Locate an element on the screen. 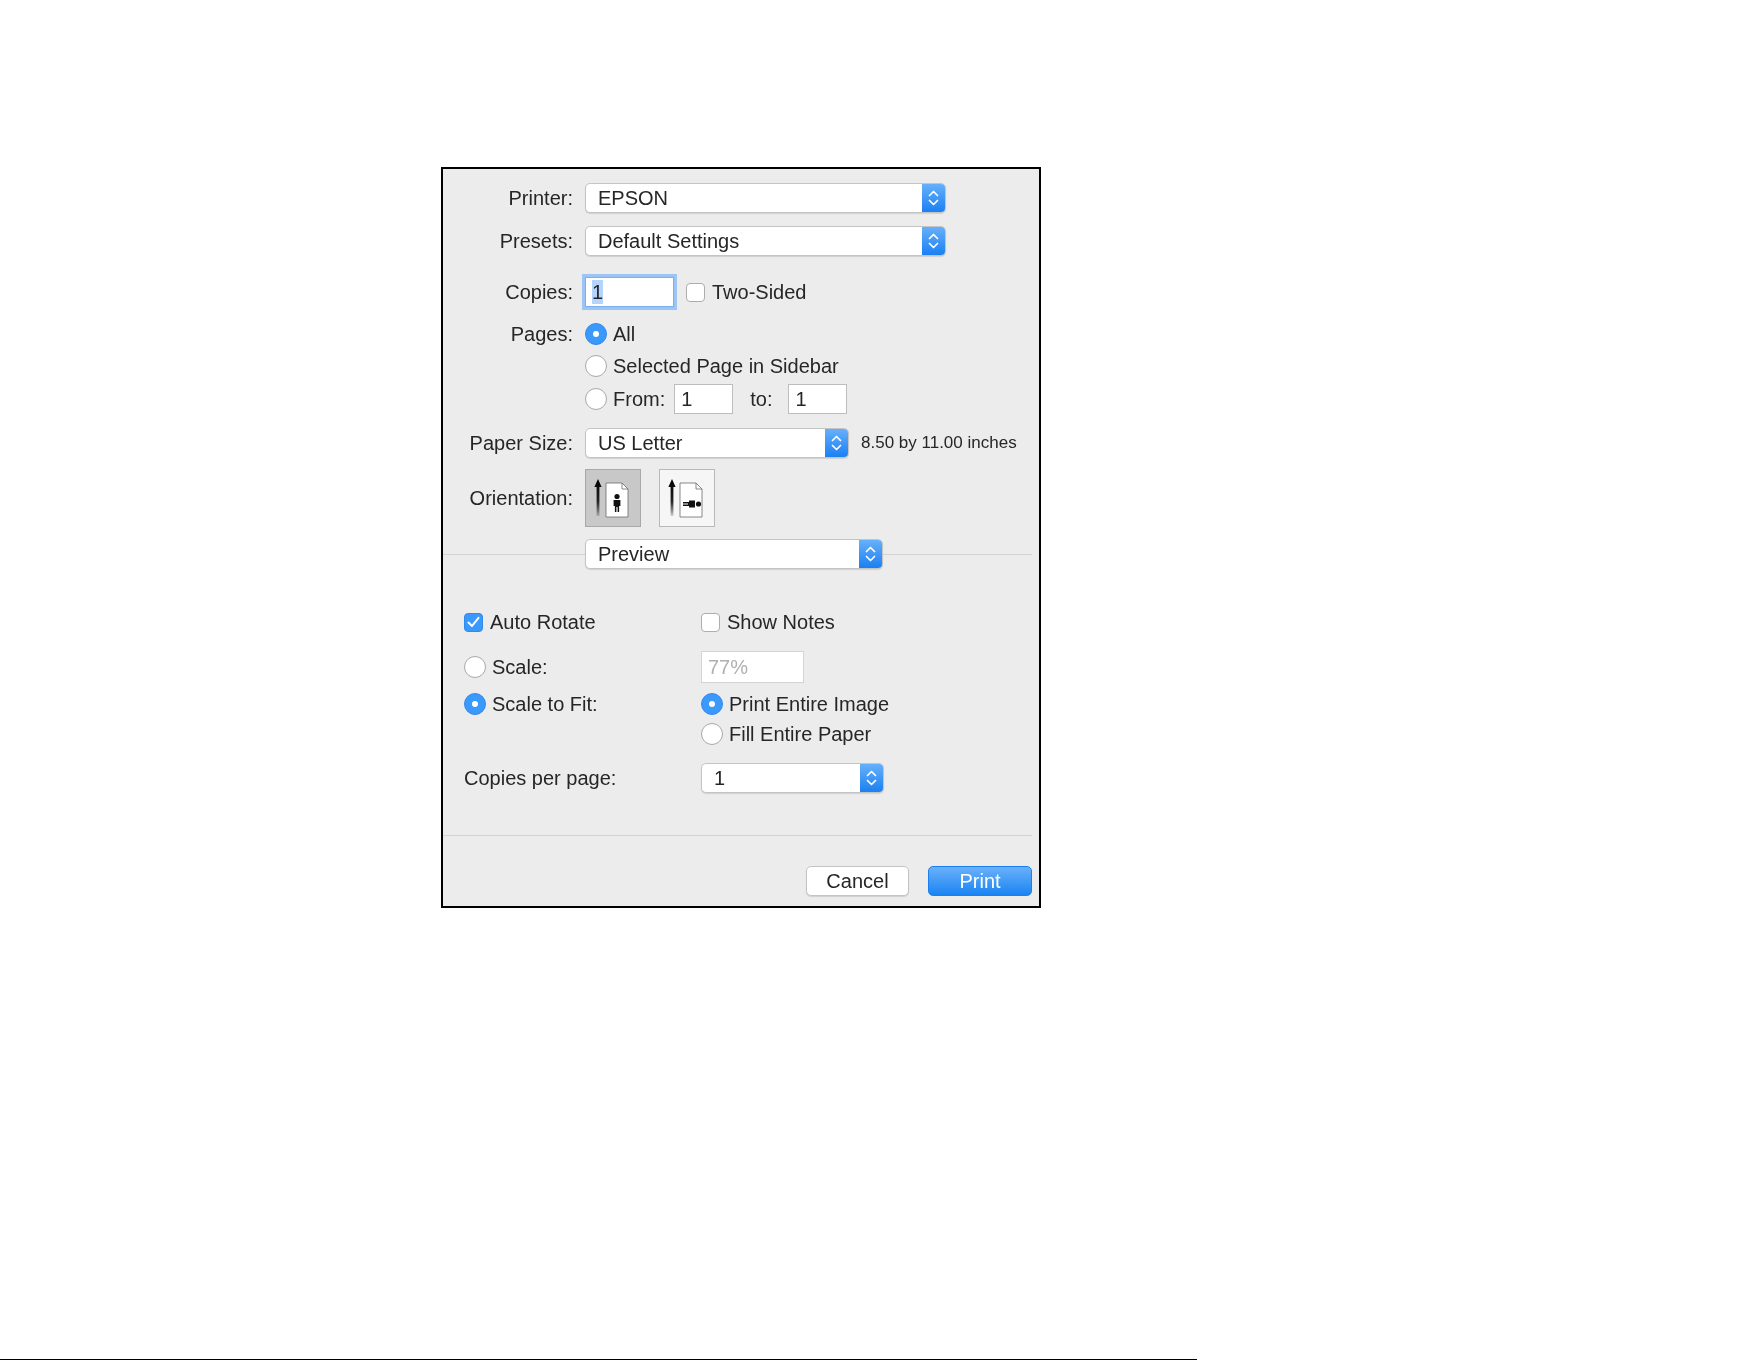  checkbox-label: Two-Sided is located at coordinates (759, 292).